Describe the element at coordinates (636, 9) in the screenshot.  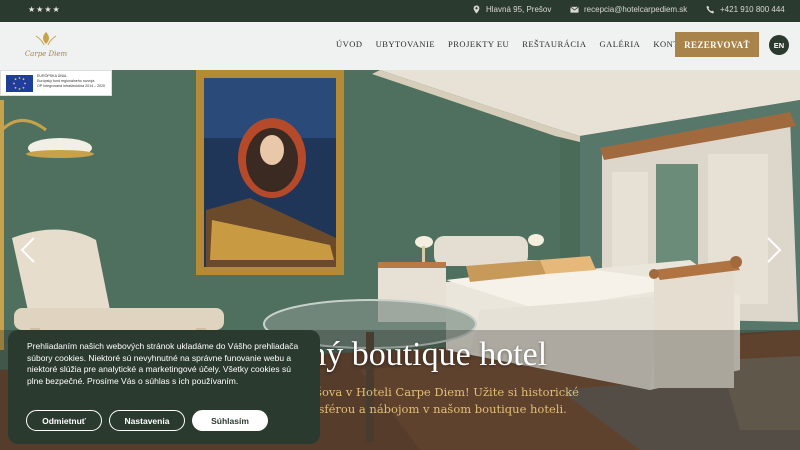
I see `email-text: recepcia@hotelcarpediem.sk` at that location.